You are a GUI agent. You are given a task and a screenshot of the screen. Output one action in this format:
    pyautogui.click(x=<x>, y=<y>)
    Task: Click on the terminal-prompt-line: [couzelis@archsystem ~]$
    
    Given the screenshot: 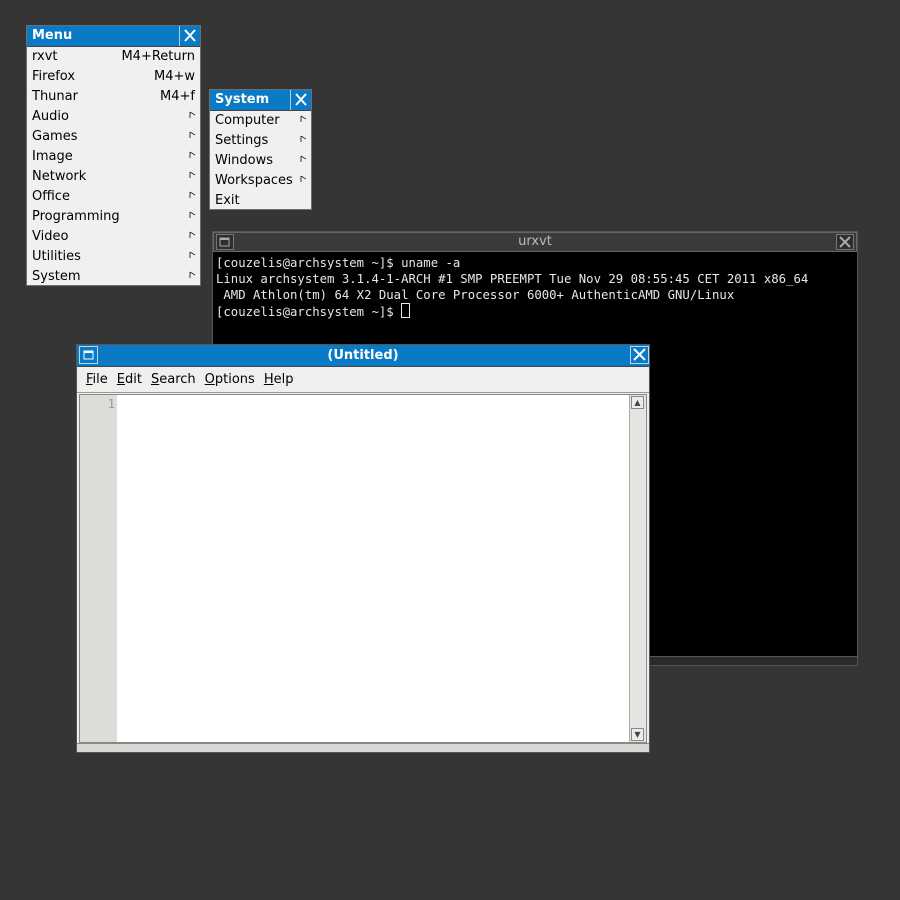 What is the action you would take?
    pyautogui.click(x=535, y=311)
    